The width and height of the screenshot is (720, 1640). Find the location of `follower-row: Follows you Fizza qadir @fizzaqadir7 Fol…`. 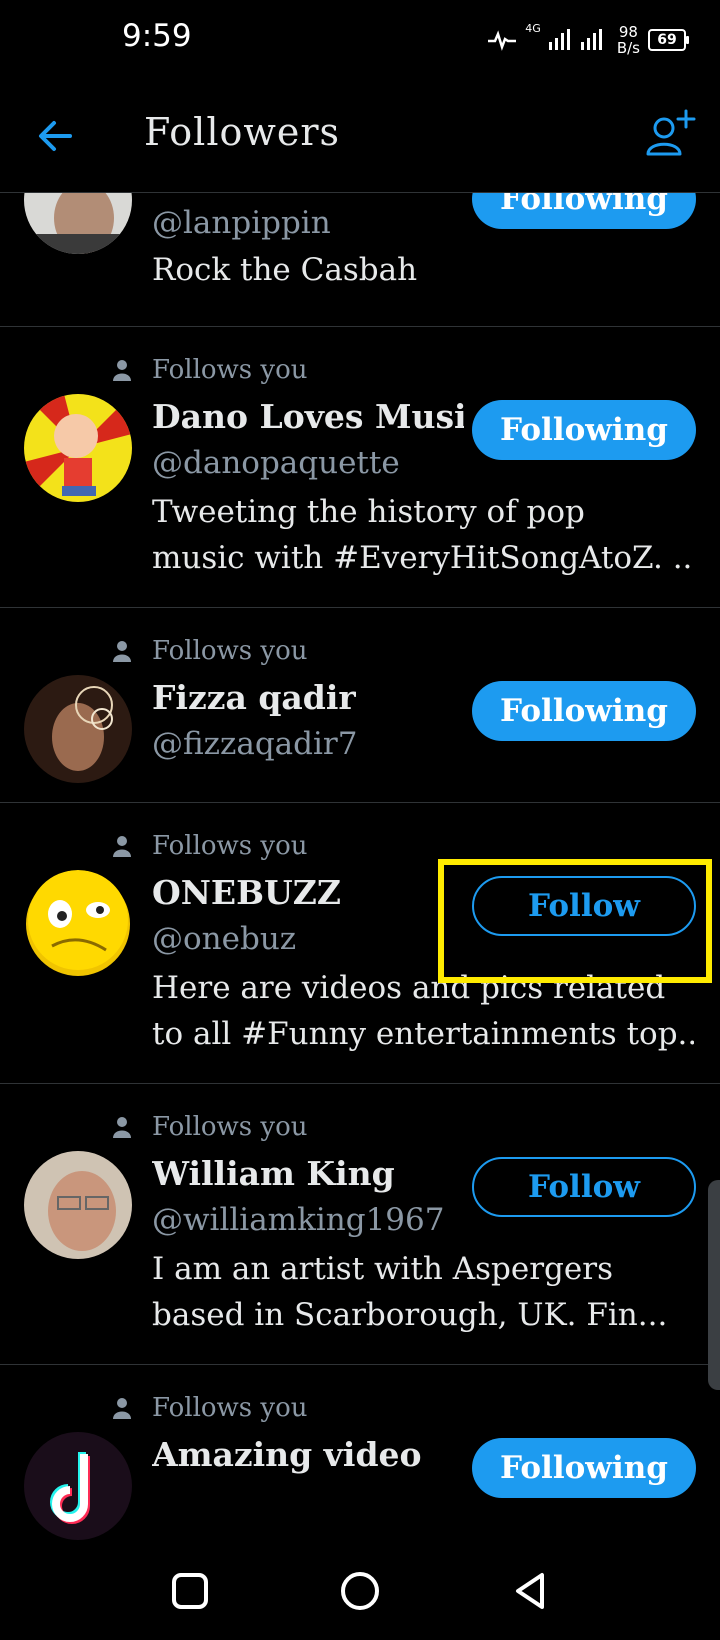

follower-row: Follows you Fizza qadir @fizzaqadir7 Fol… is located at coordinates (360, 705).